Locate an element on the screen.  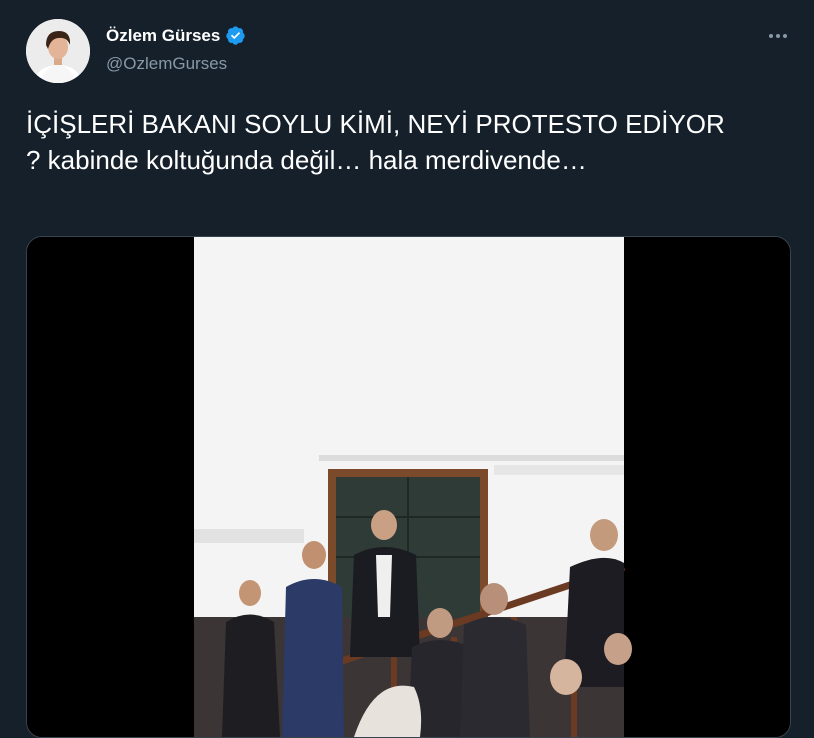
author-handle: @OzlemGurses is located at coordinates (166, 64).